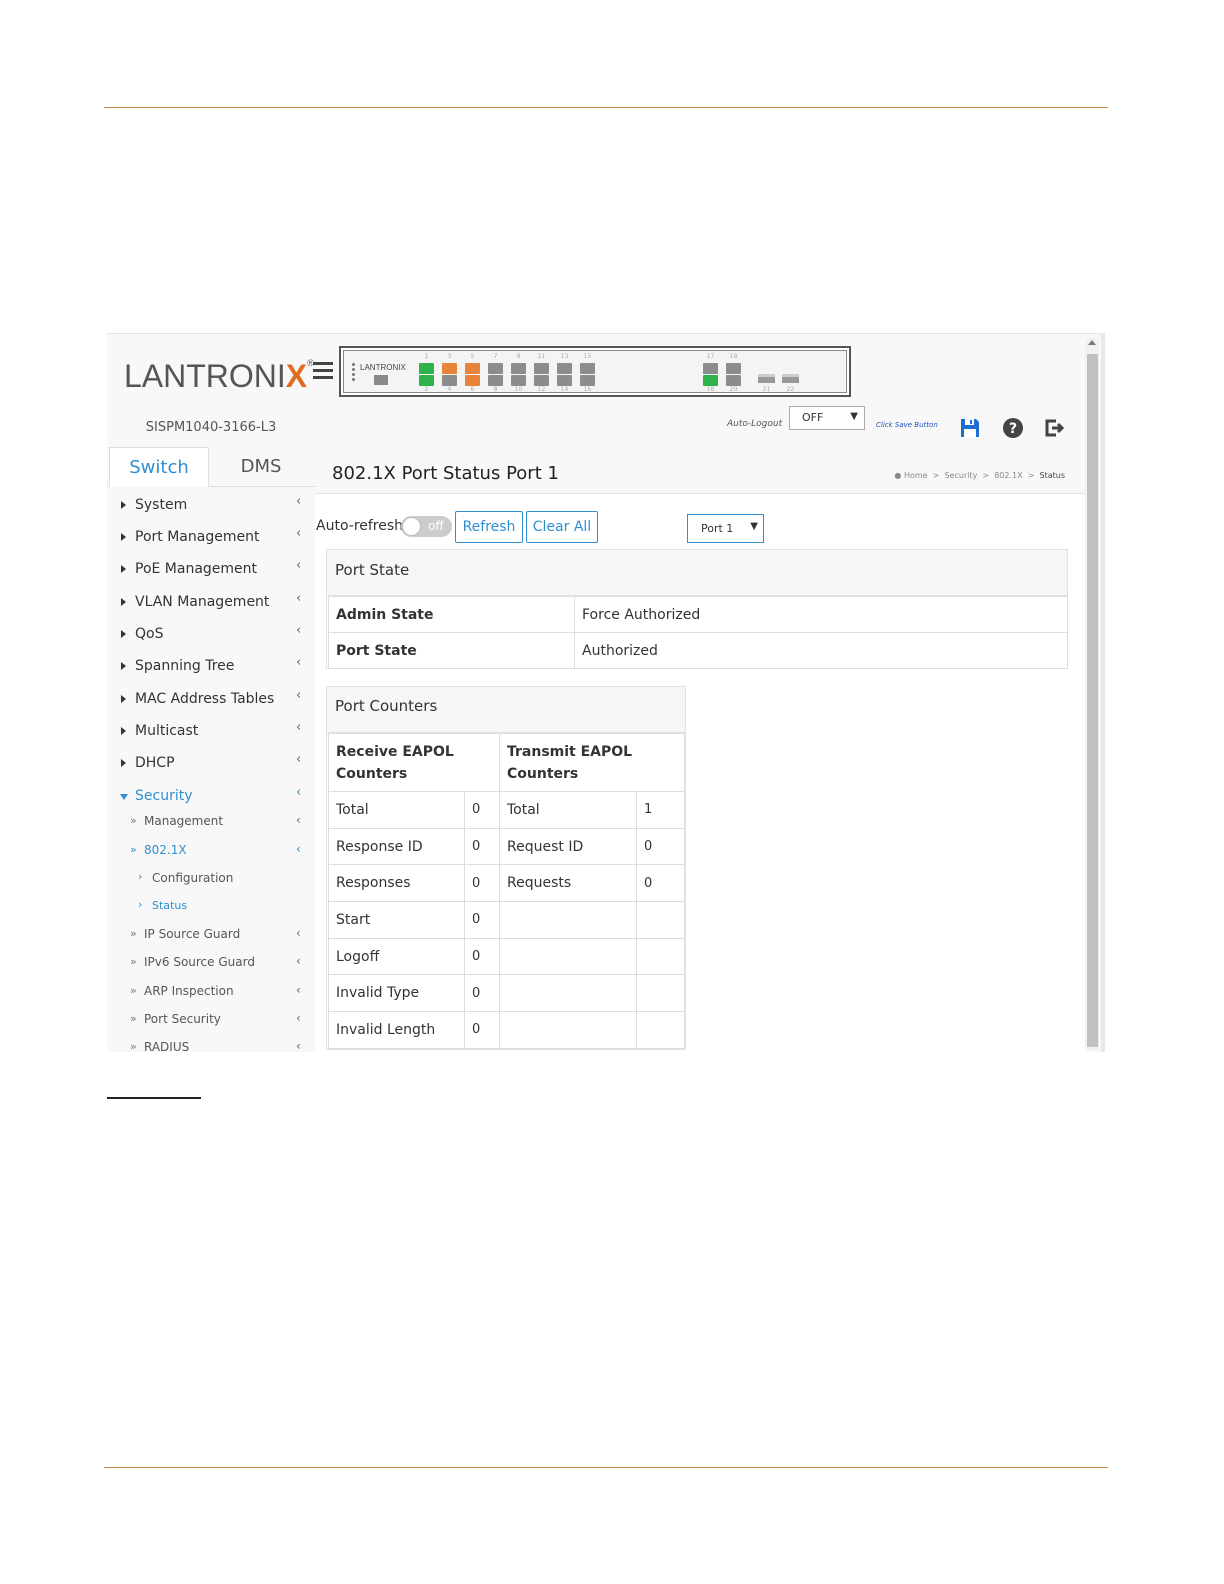 The height and width of the screenshot is (1584, 1224). What do you see at coordinates (1092, 342) in the screenshot?
I see `scroll-up-icon` at bounding box center [1092, 342].